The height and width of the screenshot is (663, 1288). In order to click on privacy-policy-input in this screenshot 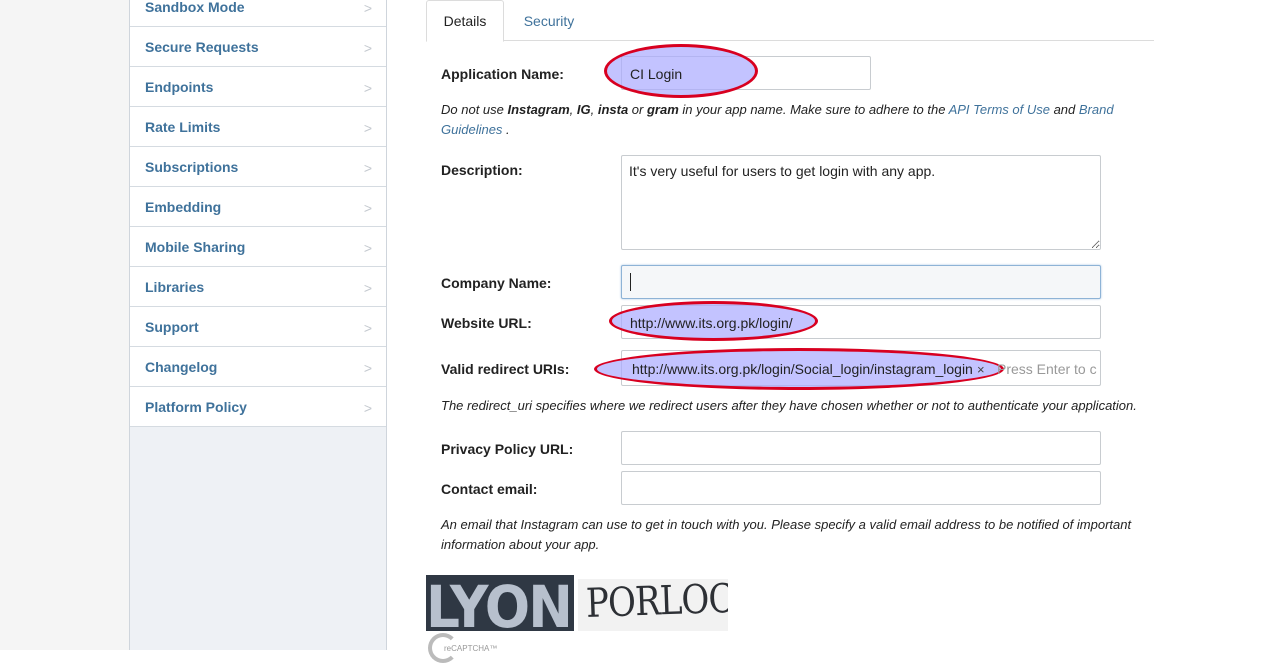, I will do `click(861, 448)`.